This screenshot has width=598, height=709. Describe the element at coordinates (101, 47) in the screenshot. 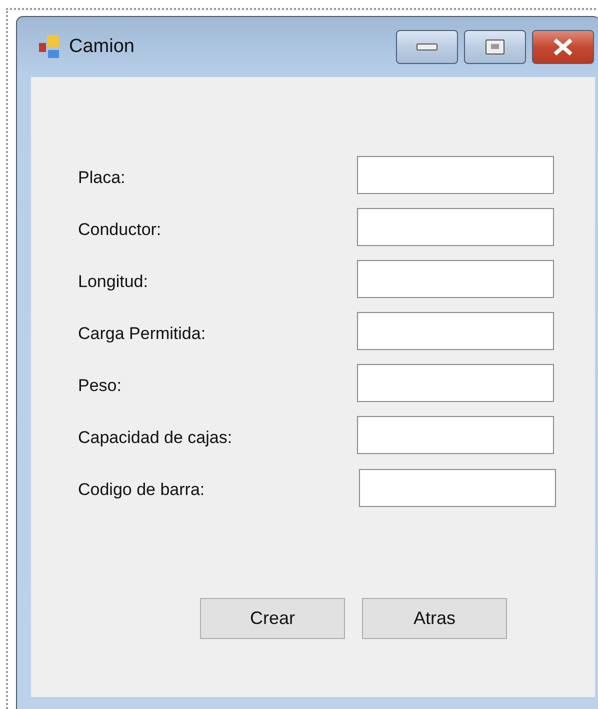

I see `window-title: Camion` at that location.